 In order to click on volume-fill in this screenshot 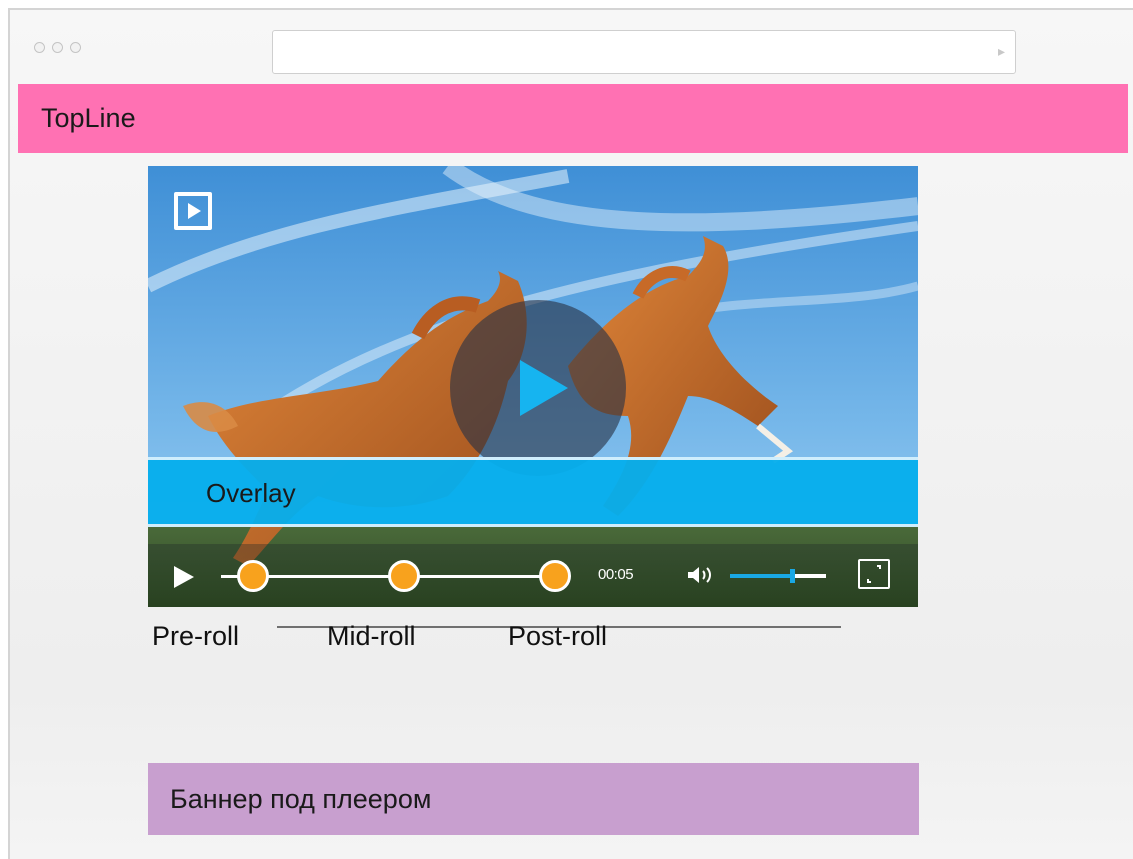, I will do `click(761, 576)`.